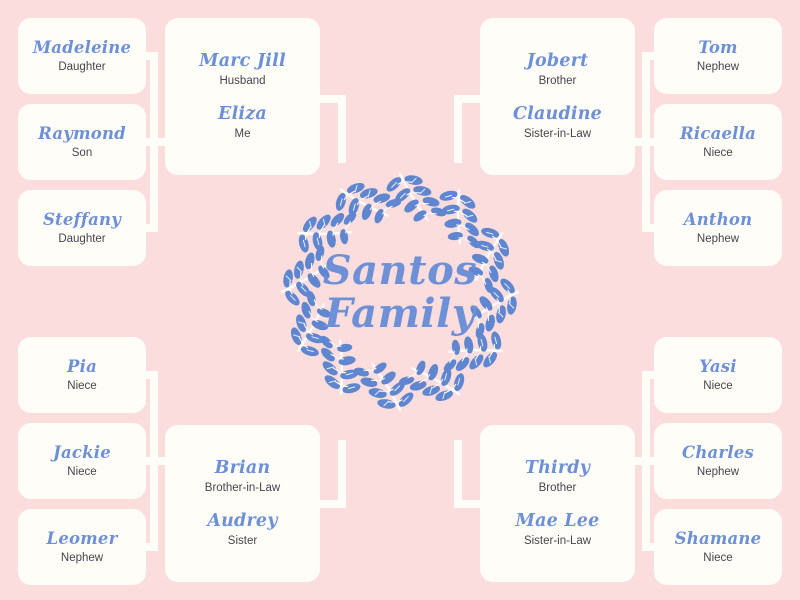 This screenshot has width=800, height=600. What do you see at coordinates (557, 467) in the screenshot?
I see `person-name: Thirdy` at bounding box center [557, 467].